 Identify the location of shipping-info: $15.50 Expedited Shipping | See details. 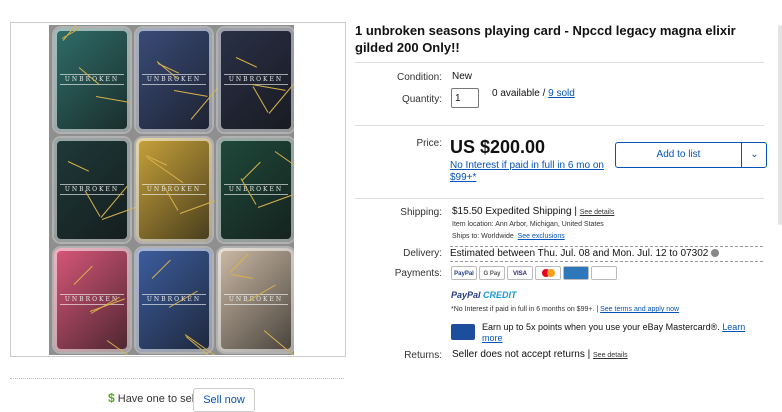
(533, 211).